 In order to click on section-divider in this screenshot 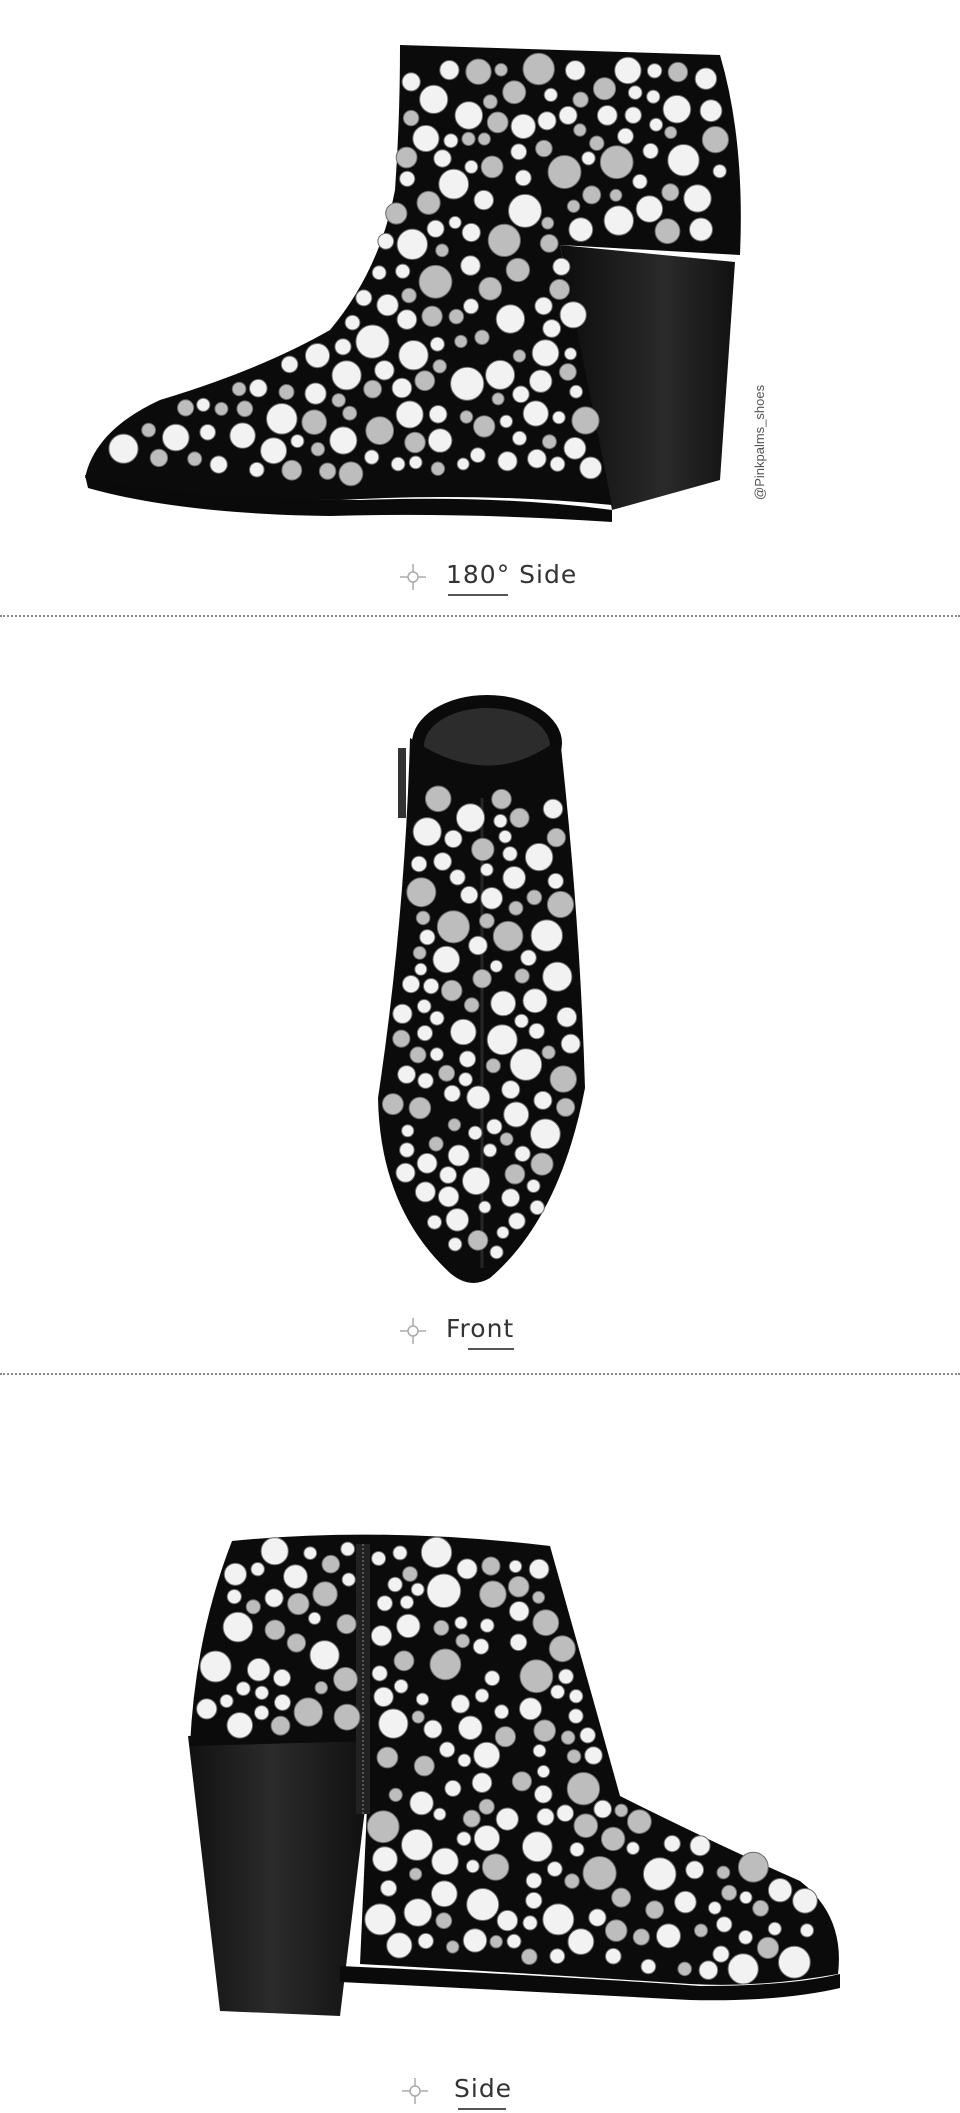, I will do `click(480, 1374)`.